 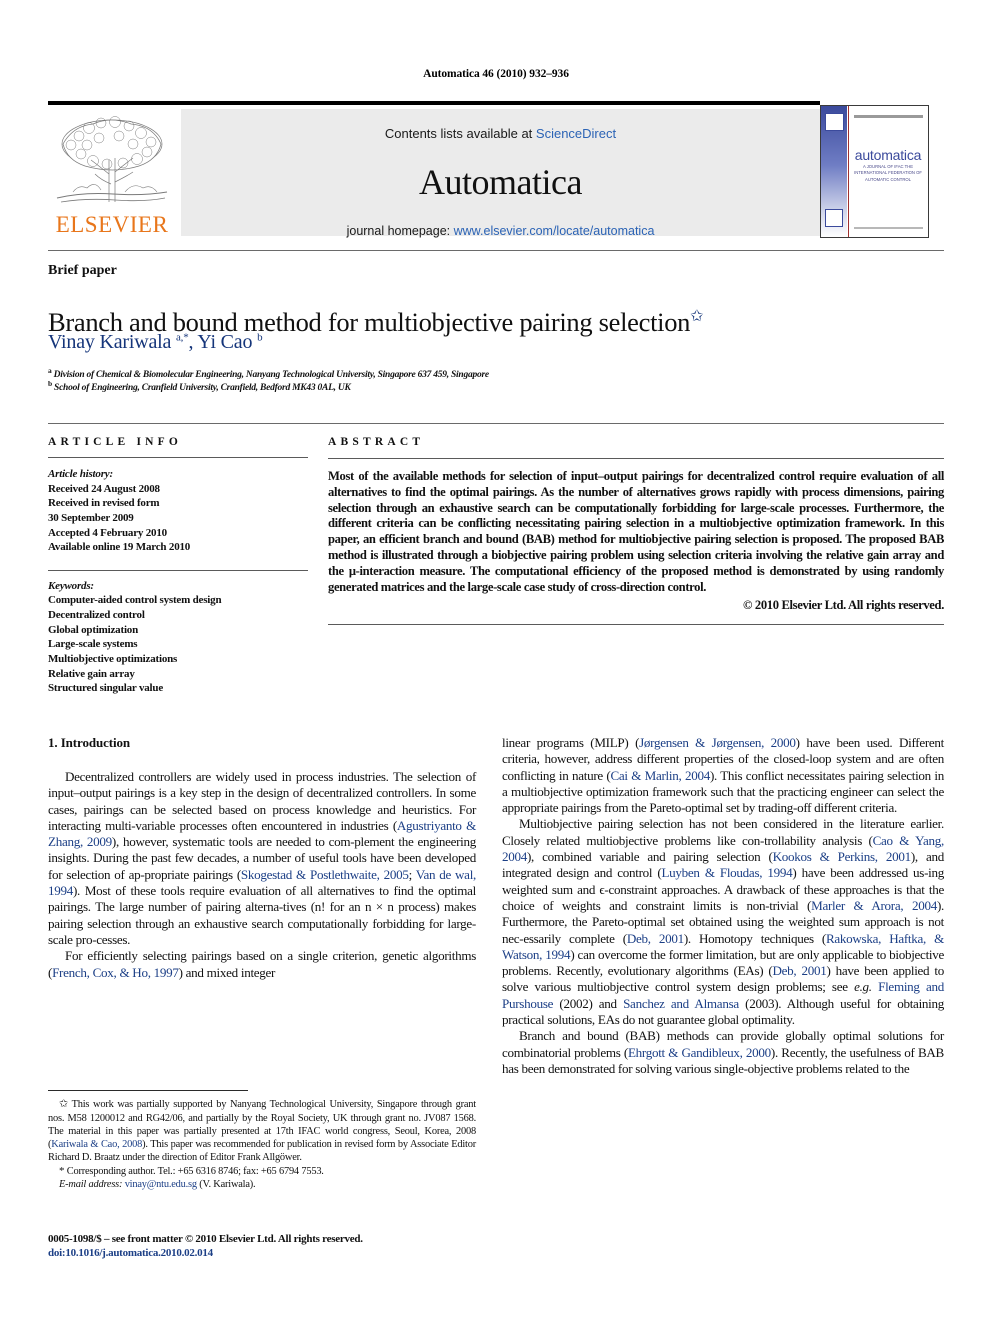 I want to click on article-type-label: Brief paper, so click(x=82, y=270).